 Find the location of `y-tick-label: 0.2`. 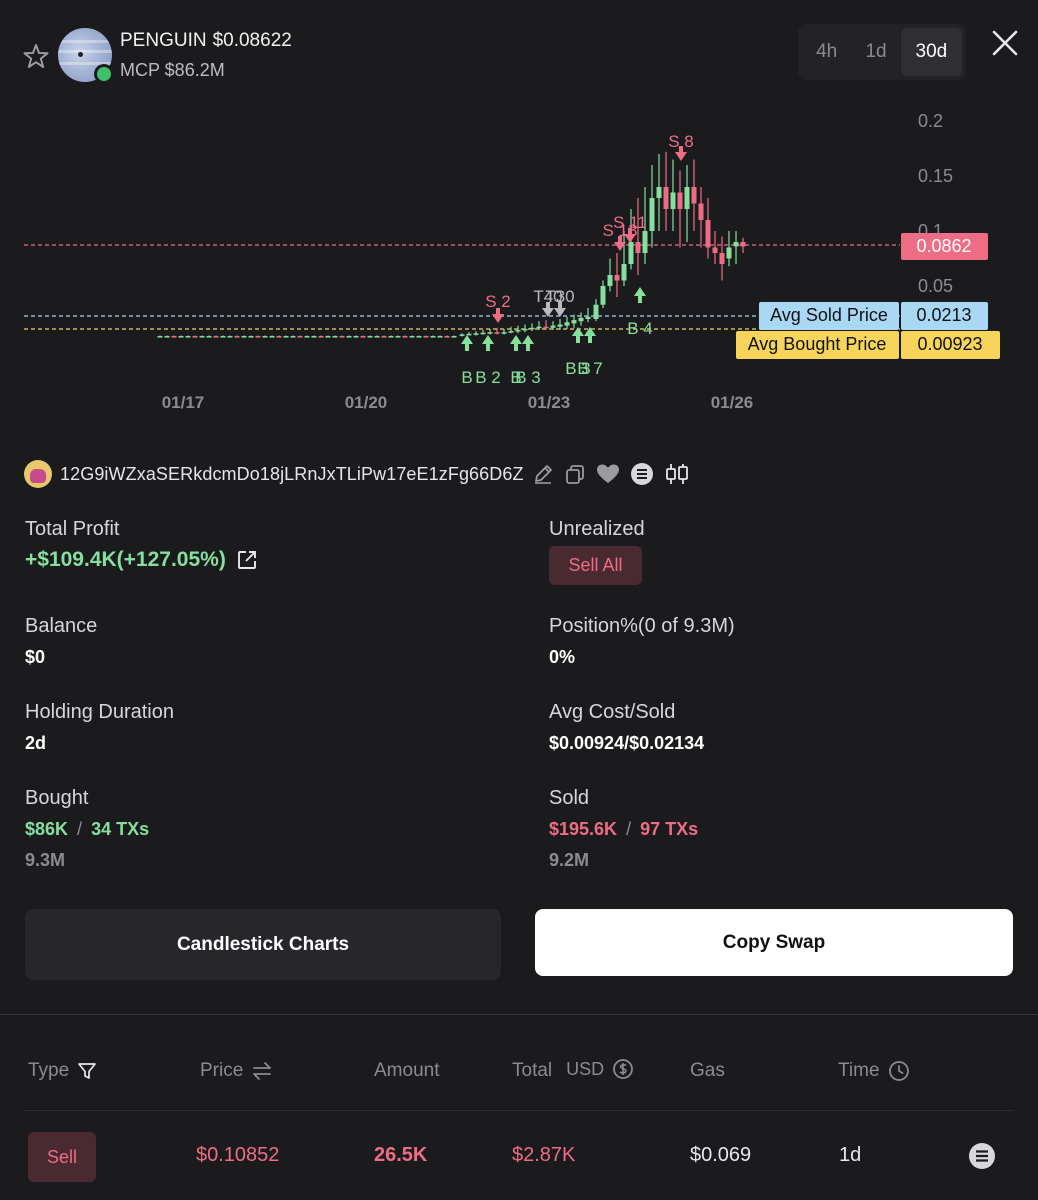

y-tick-label: 0.2 is located at coordinates (930, 121).